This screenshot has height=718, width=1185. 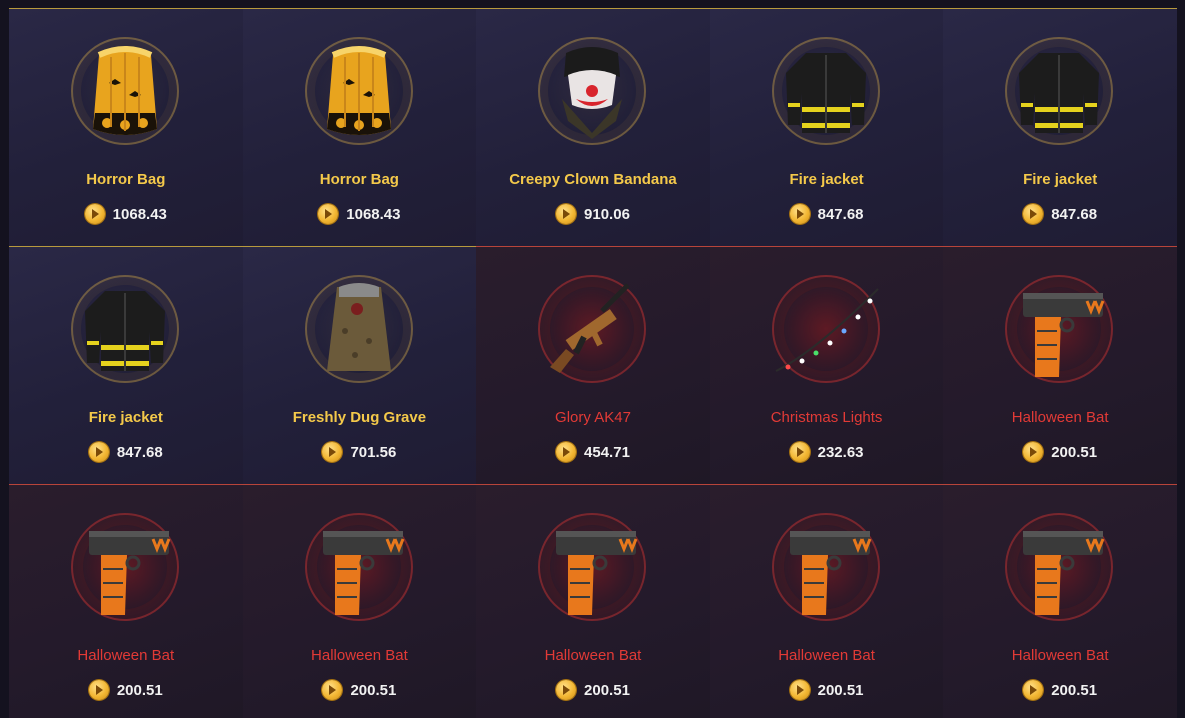 I want to click on item-card-4: Fire jacket 847.68, so click(x=826, y=127).